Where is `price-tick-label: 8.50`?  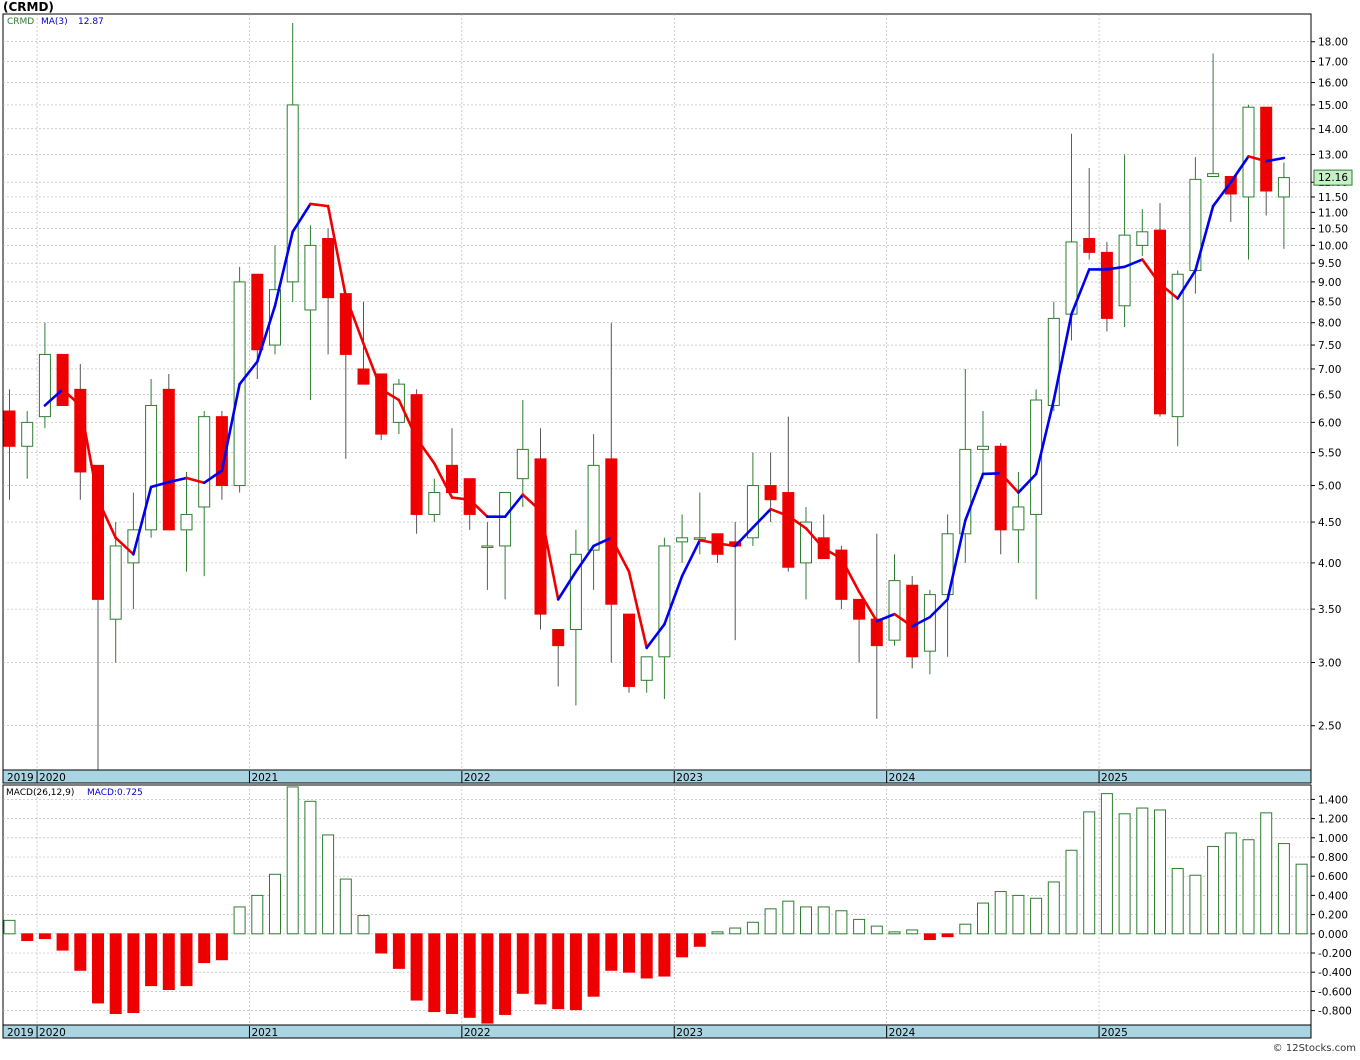
price-tick-label: 8.50 is located at coordinates (1329, 303).